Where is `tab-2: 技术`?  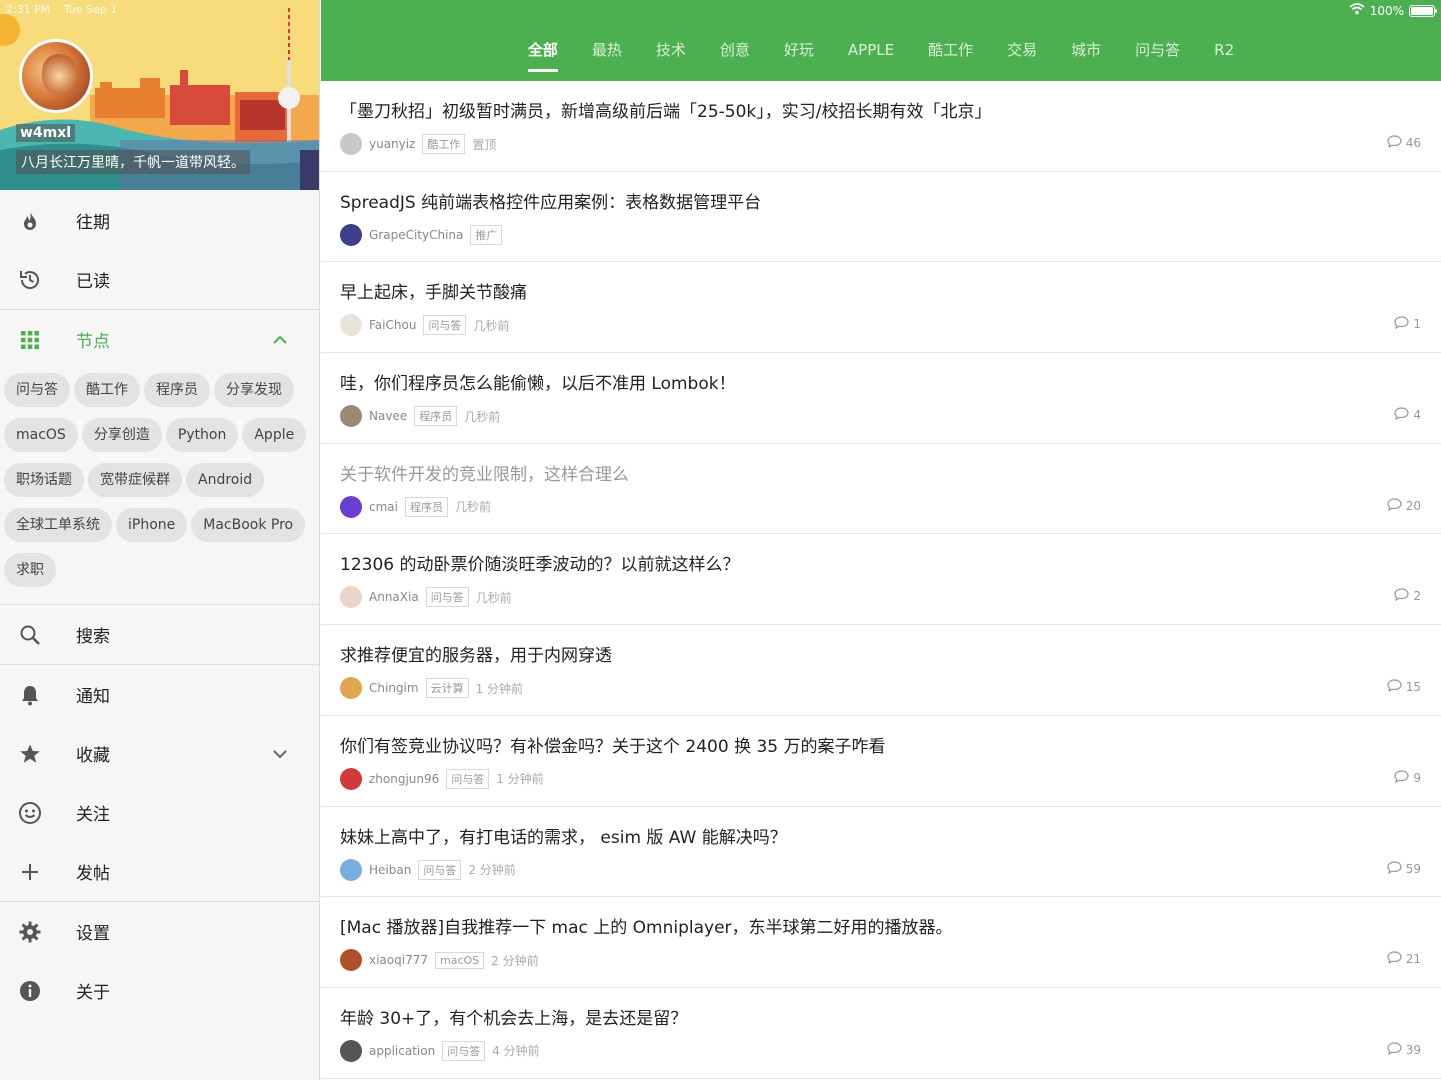 tab-2: 技术 is located at coordinates (671, 56).